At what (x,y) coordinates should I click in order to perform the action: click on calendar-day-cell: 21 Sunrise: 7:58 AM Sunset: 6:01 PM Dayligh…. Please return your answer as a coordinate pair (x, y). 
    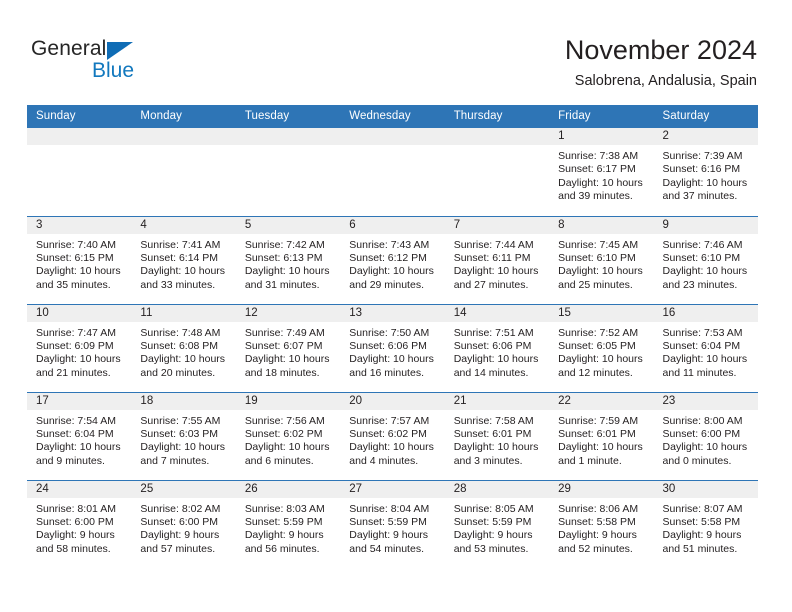
    Looking at the image, I should click on (497, 435).